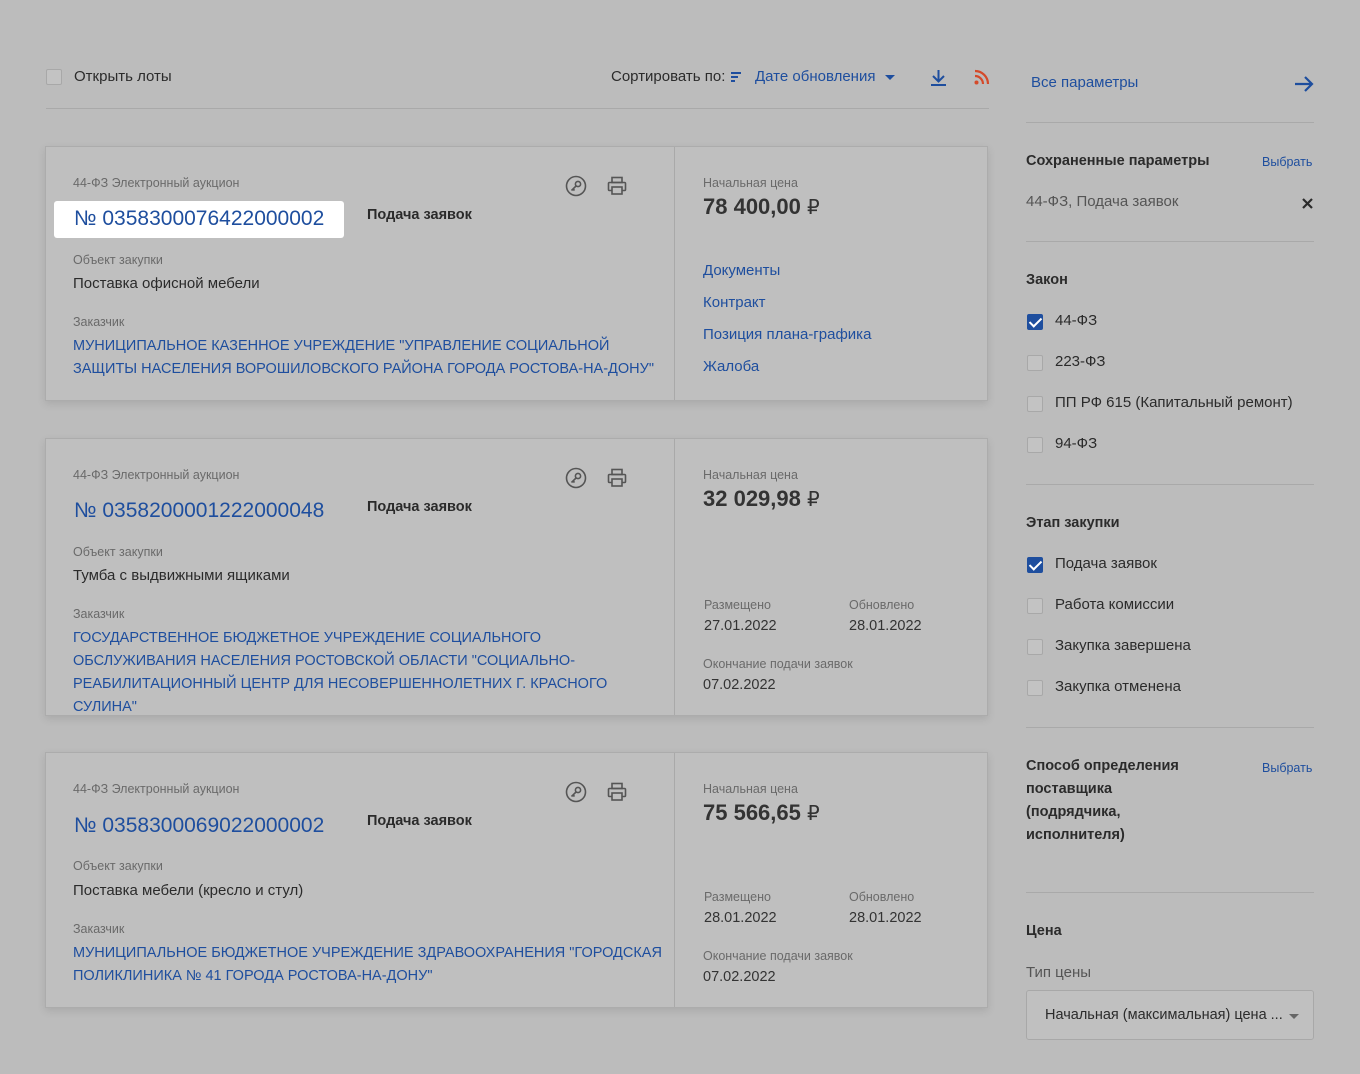 This screenshot has width=1360, height=1074. What do you see at coordinates (1059, 972) in the screenshot?
I see `price-type-label: Тип цены` at bounding box center [1059, 972].